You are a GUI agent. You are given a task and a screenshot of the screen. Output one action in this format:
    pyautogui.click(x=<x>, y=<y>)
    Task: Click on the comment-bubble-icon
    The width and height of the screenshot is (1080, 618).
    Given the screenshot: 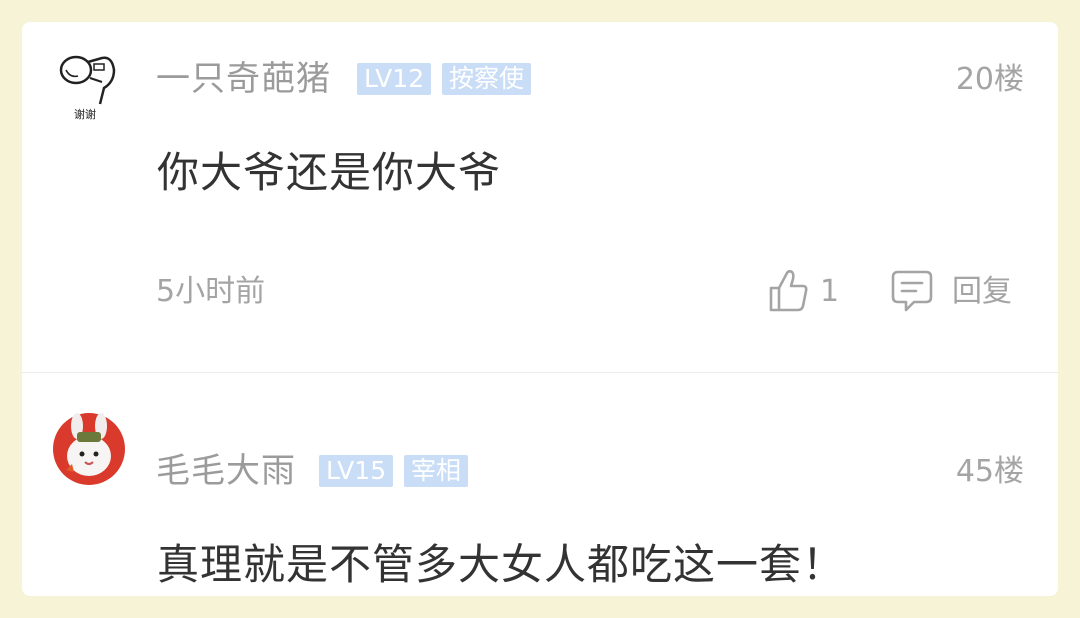 What is the action you would take?
    pyautogui.click(x=912, y=291)
    